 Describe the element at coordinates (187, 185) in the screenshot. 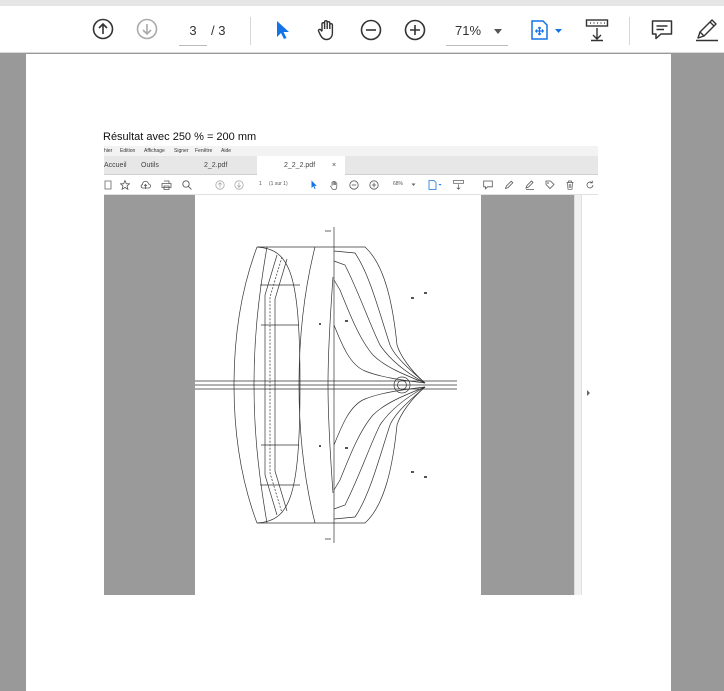

I see `search-icon` at that location.